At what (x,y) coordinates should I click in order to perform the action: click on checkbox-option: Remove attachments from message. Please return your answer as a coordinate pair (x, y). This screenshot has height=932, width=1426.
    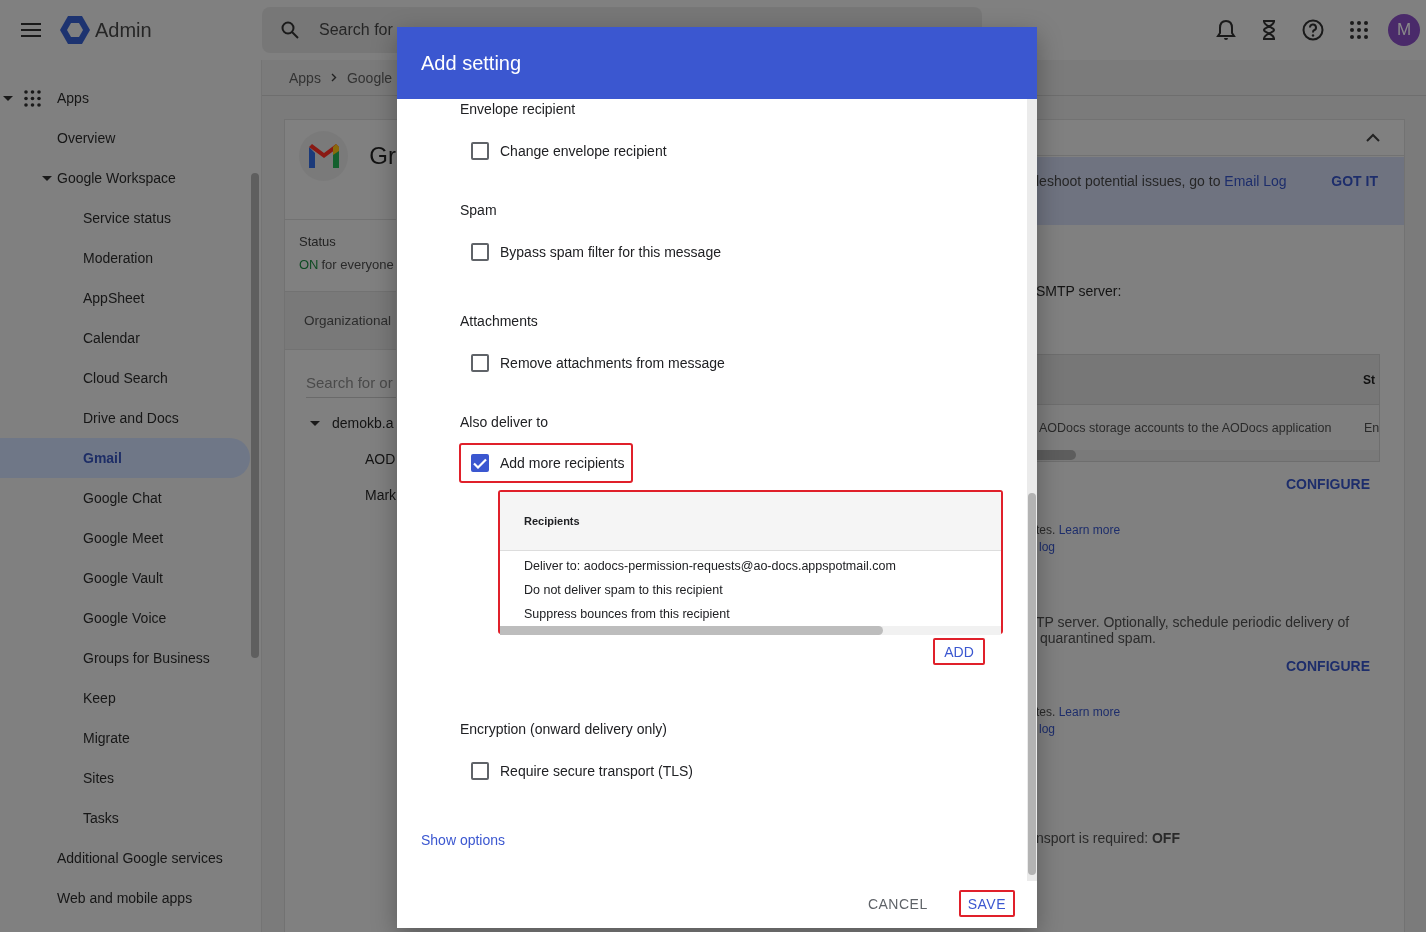
    Looking at the image, I should click on (596, 363).